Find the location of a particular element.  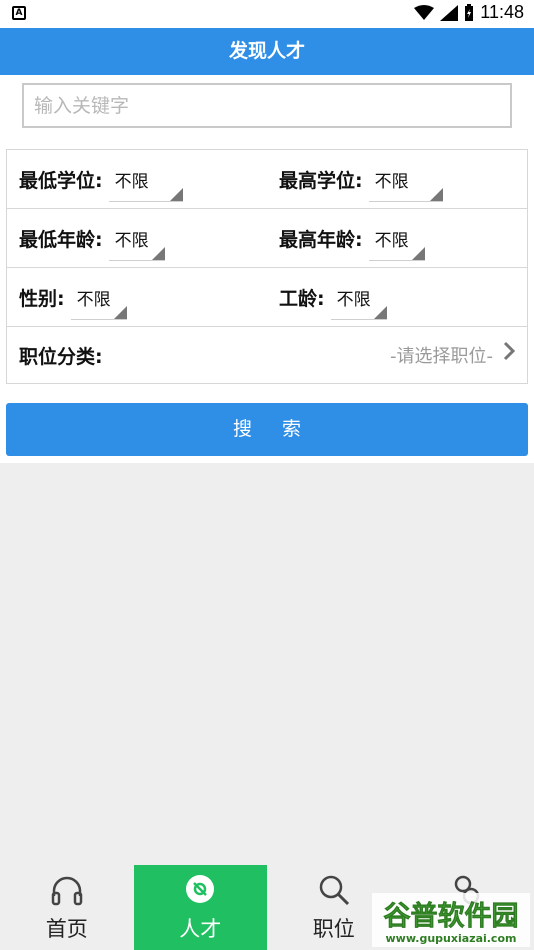

headphones-icon is located at coordinates (66, 891).